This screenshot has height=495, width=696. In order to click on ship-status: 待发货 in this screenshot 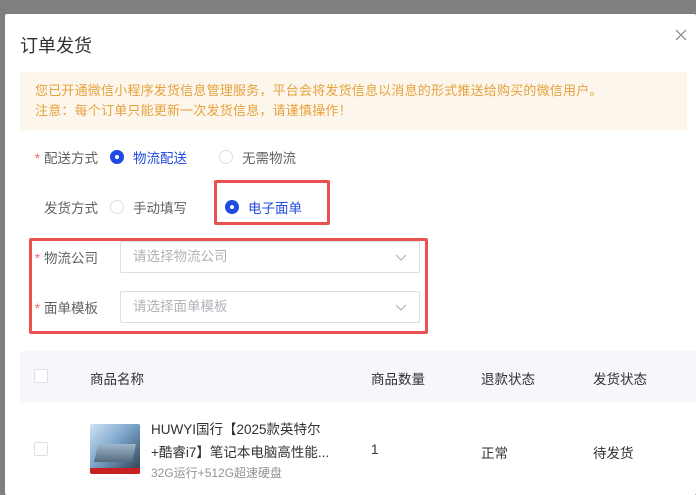, I will do `click(613, 453)`.